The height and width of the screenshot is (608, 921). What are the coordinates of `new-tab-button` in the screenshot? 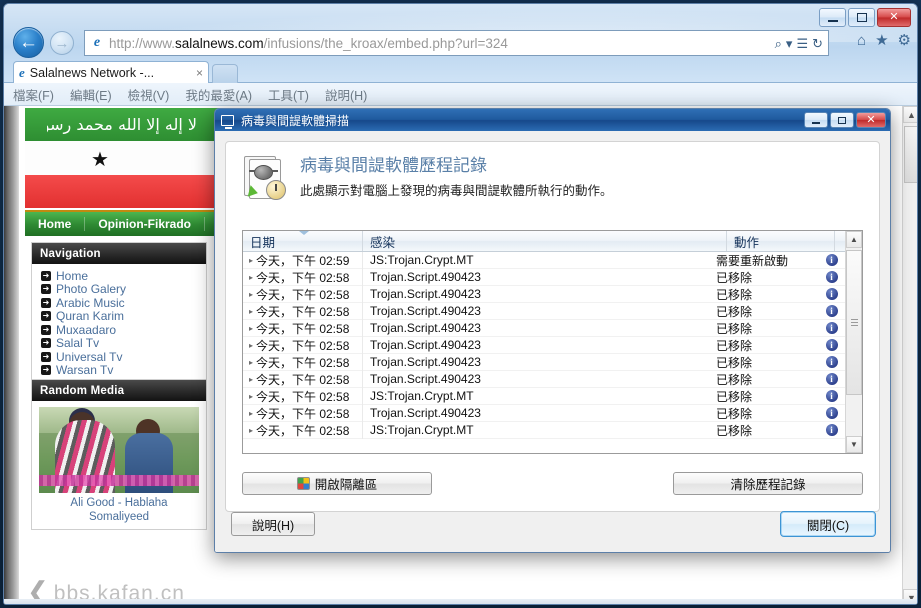 It's located at (225, 73).